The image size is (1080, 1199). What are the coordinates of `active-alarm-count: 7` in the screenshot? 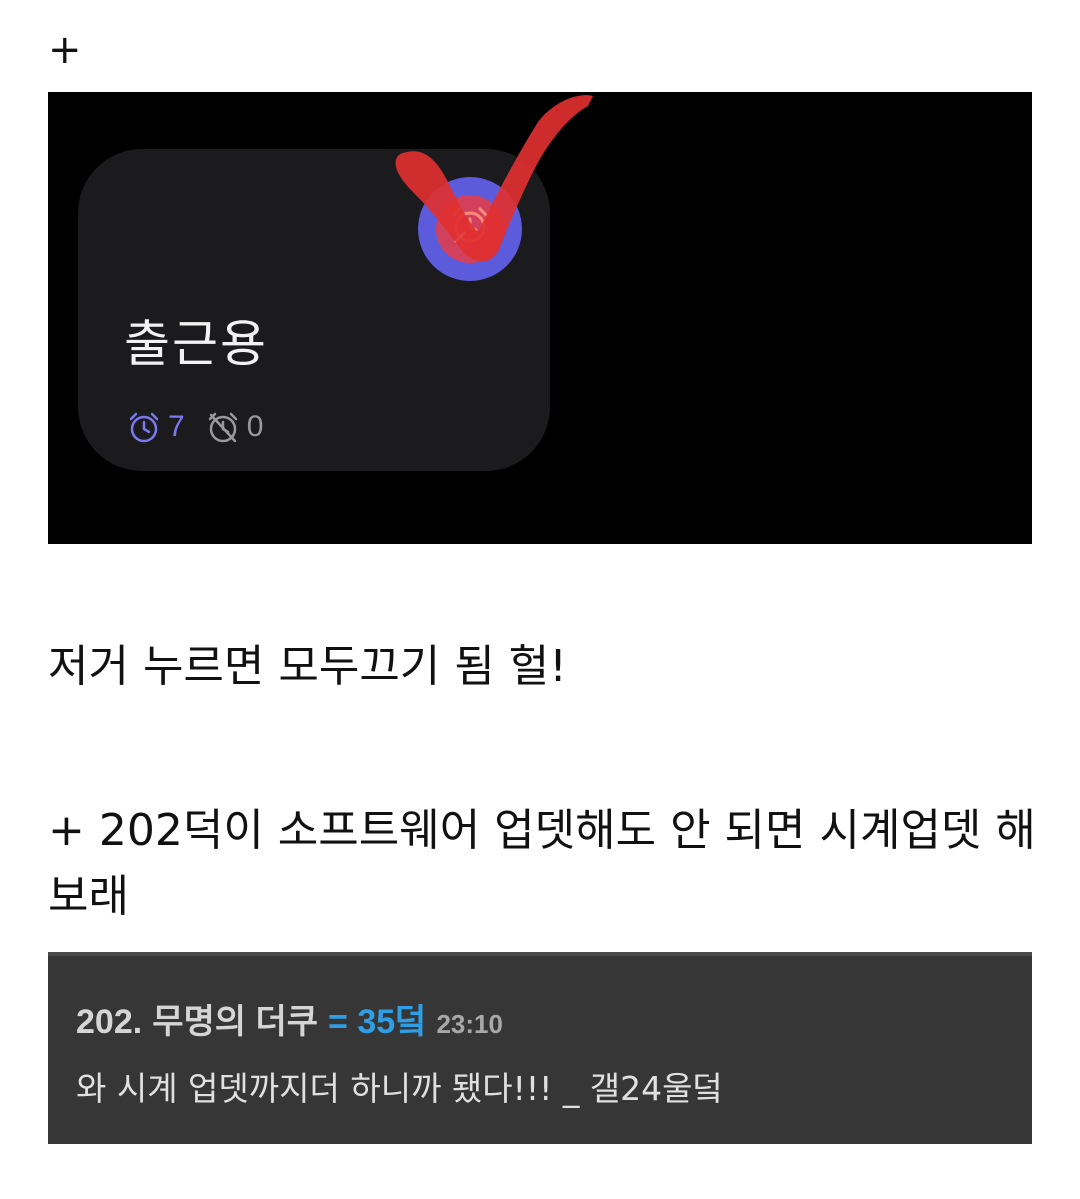 It's located at (176, 426).